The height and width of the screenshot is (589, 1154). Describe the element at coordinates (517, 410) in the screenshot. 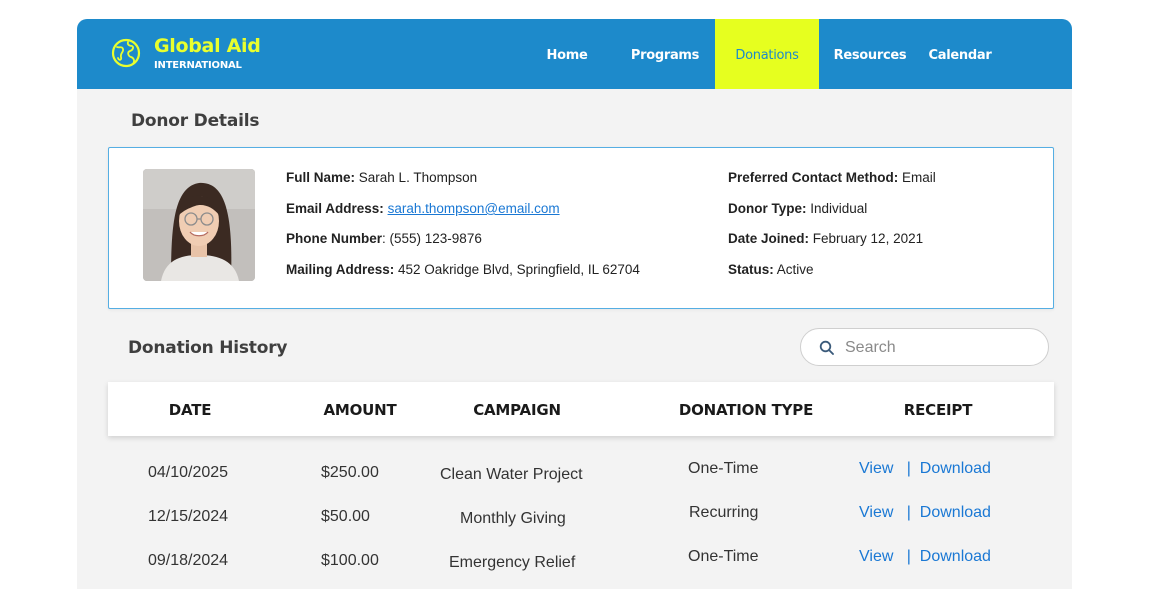

I see `column-header-campaign: CAMPAIGN` at that location.